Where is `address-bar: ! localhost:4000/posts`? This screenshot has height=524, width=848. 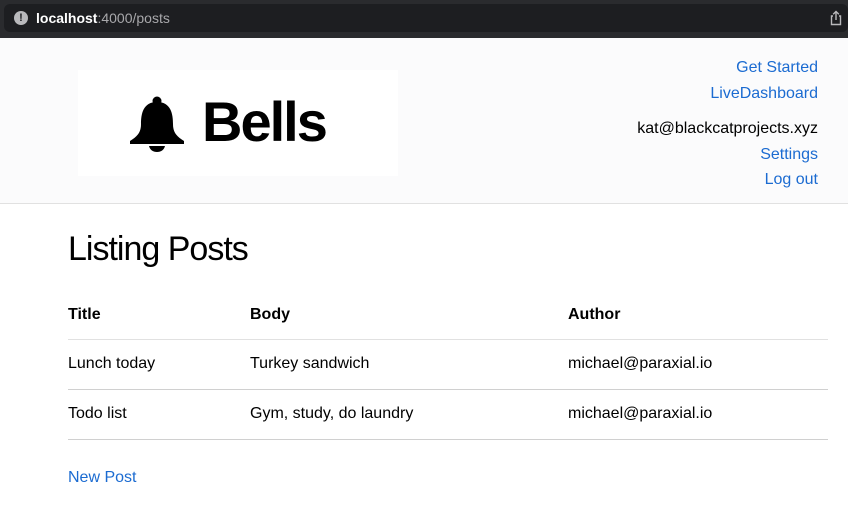 address-bar: ! localhost:4000/posts is located at coordinates (426, 18).